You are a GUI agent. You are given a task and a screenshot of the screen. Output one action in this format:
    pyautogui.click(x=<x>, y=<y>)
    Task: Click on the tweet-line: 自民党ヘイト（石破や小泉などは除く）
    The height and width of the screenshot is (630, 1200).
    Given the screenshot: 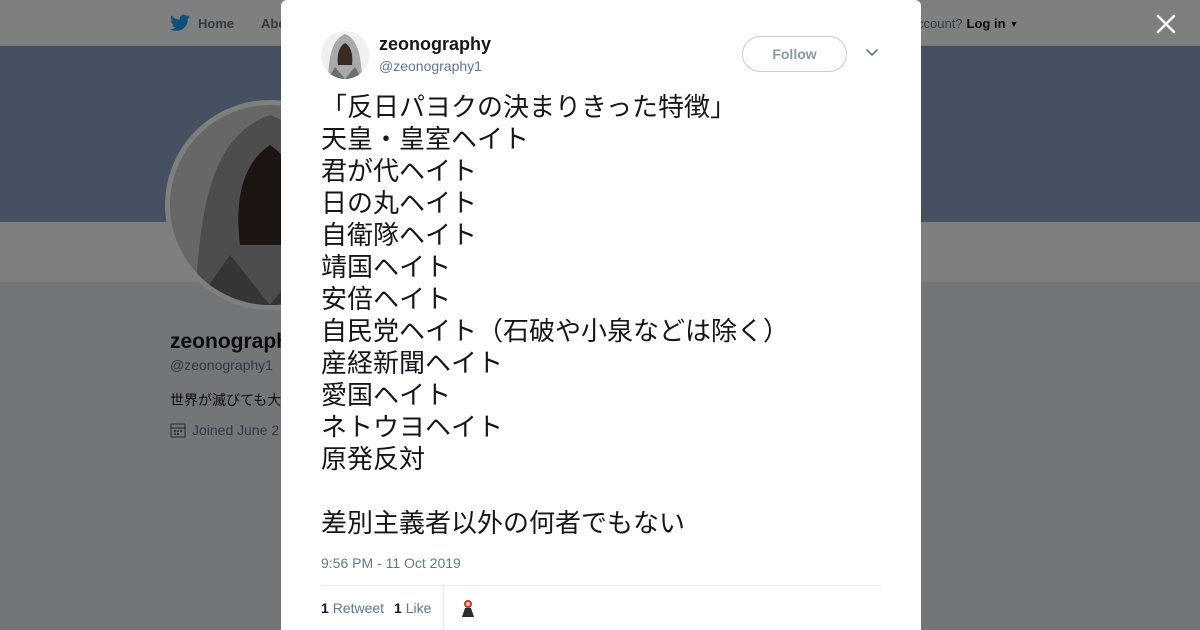 What is the action you would take?
    pyautogui.click(x=555, y=332)
    